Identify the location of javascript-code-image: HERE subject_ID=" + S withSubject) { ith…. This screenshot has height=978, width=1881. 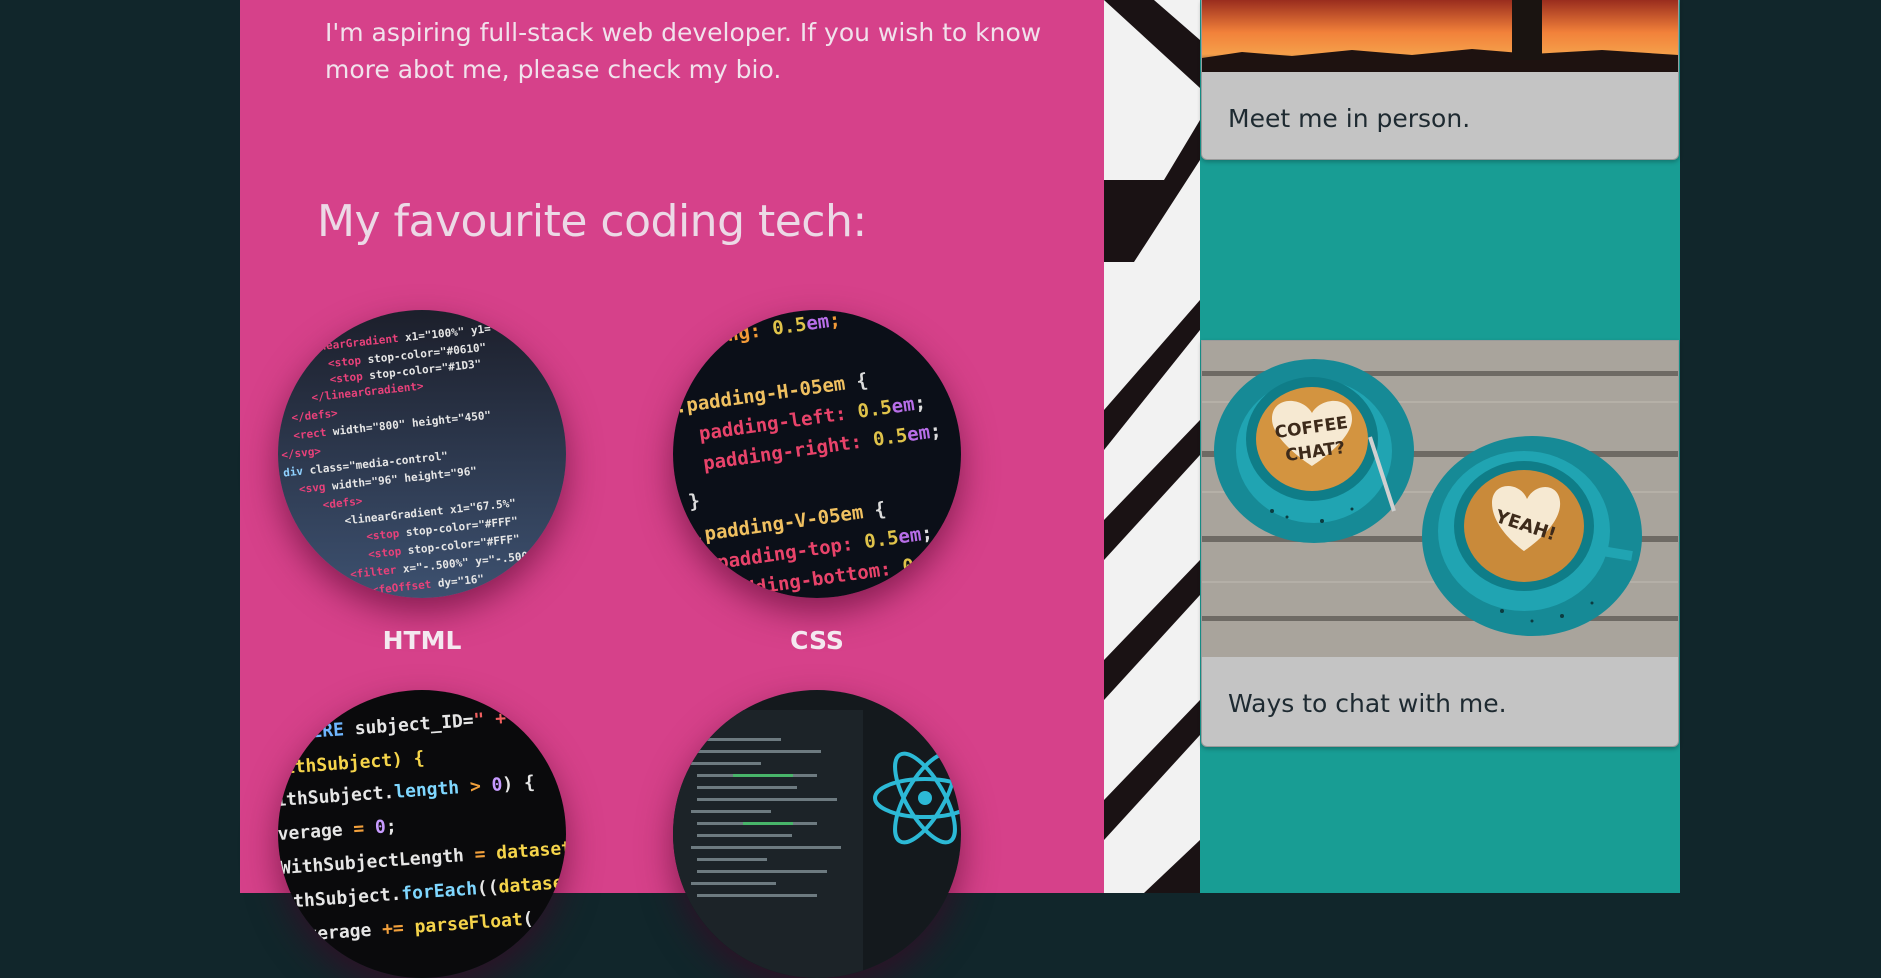
(422, 834).